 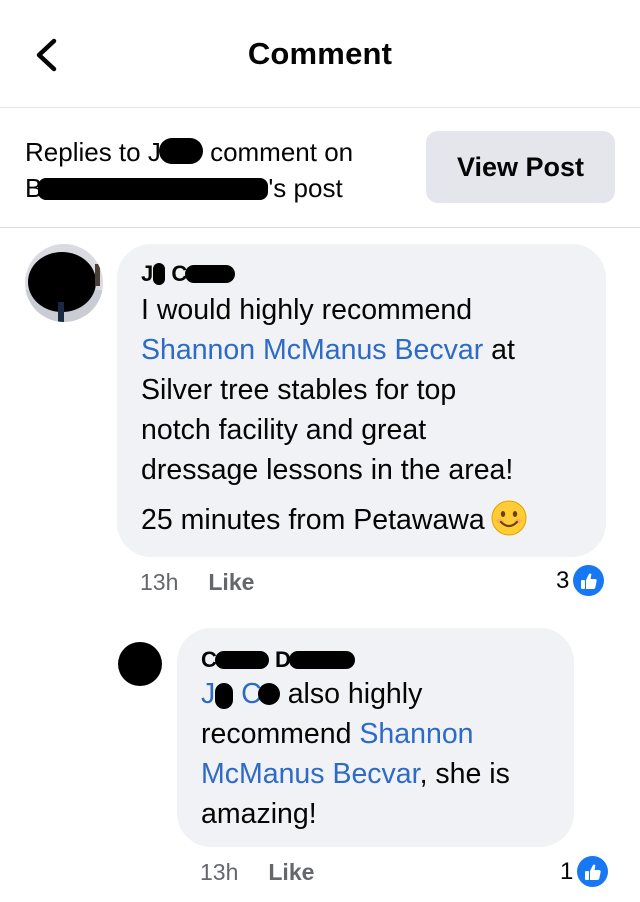 I want to click on comment-line: dressage lessons in the area!, so click(x=327, y=470).